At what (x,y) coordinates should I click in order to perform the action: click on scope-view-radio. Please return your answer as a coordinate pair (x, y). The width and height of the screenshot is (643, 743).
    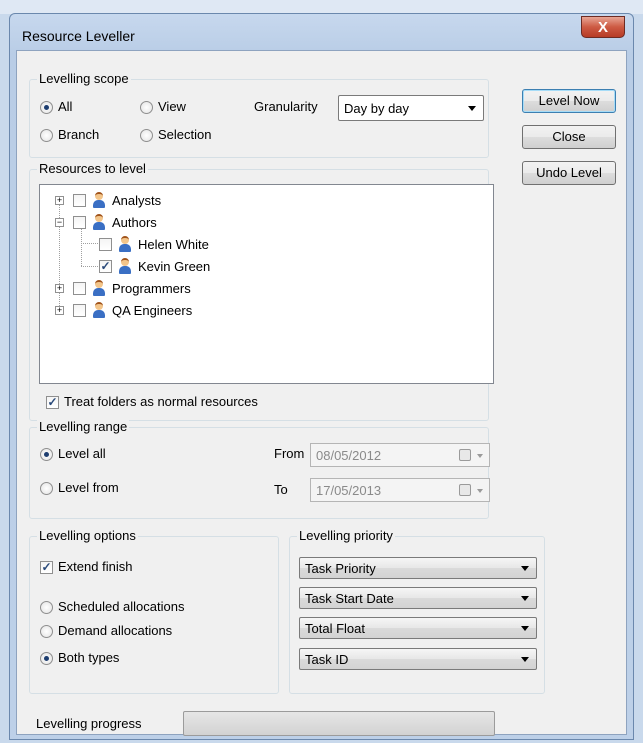
    Looking at the image, I should click on (146, 107).